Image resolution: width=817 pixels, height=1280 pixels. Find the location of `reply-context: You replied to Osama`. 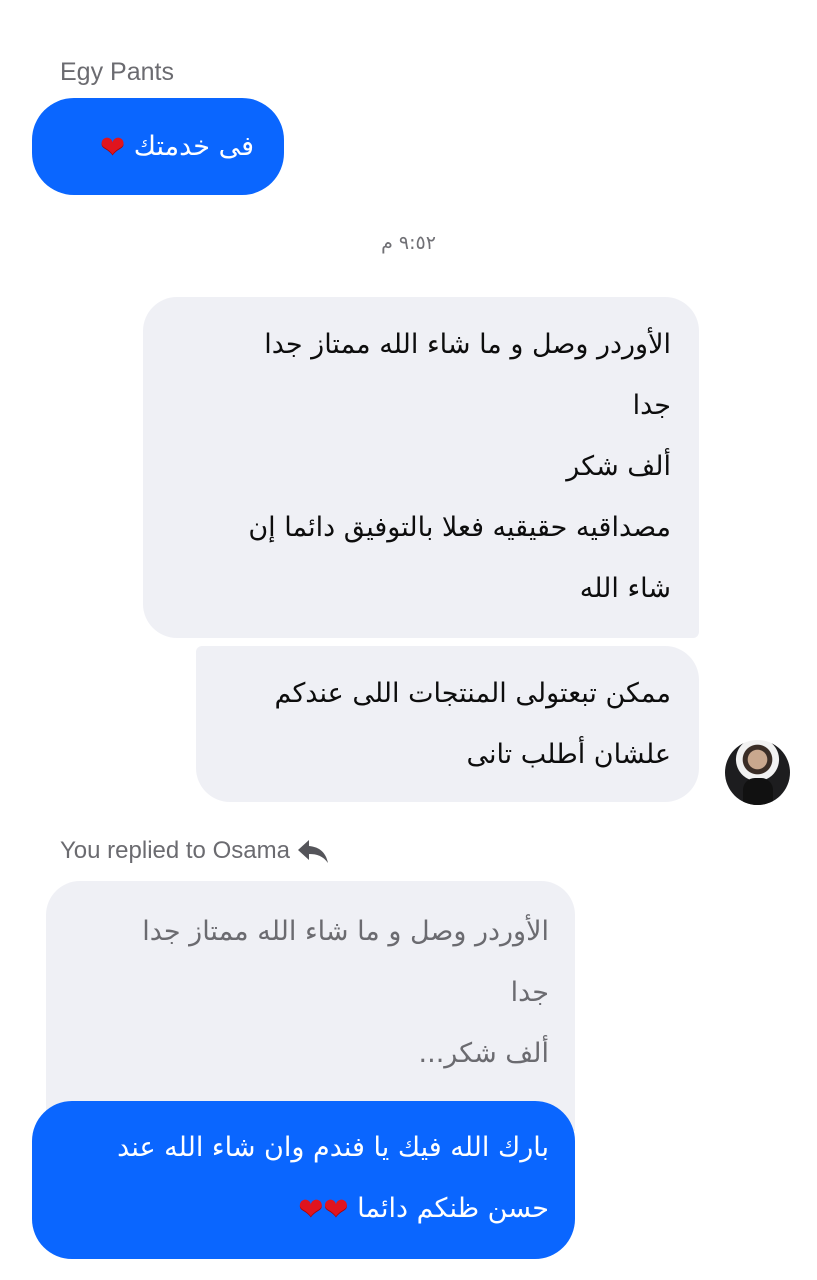

reply-context: You replied to Osama is located at coordinates (195, 851).